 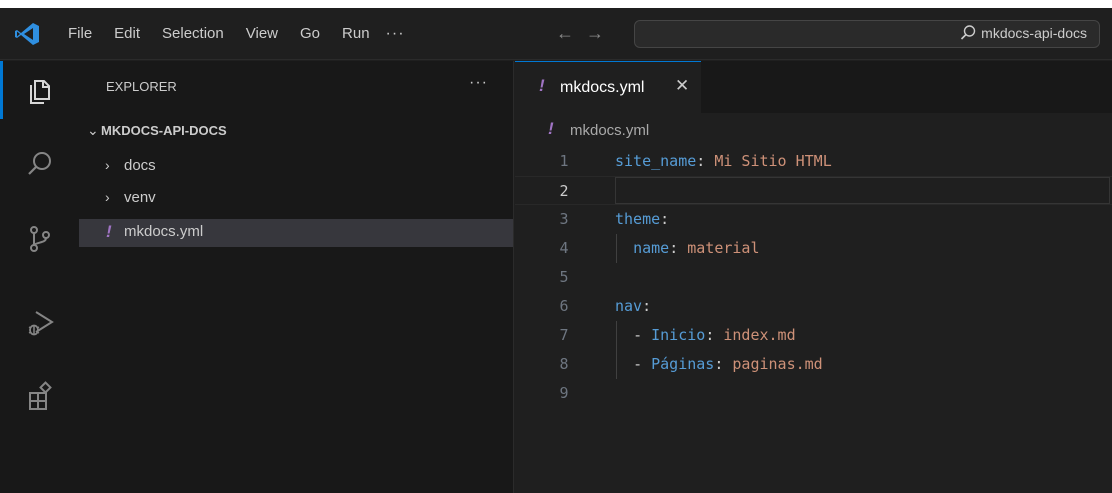 I want to click on line-number: 5, so click(x=564, y=277).